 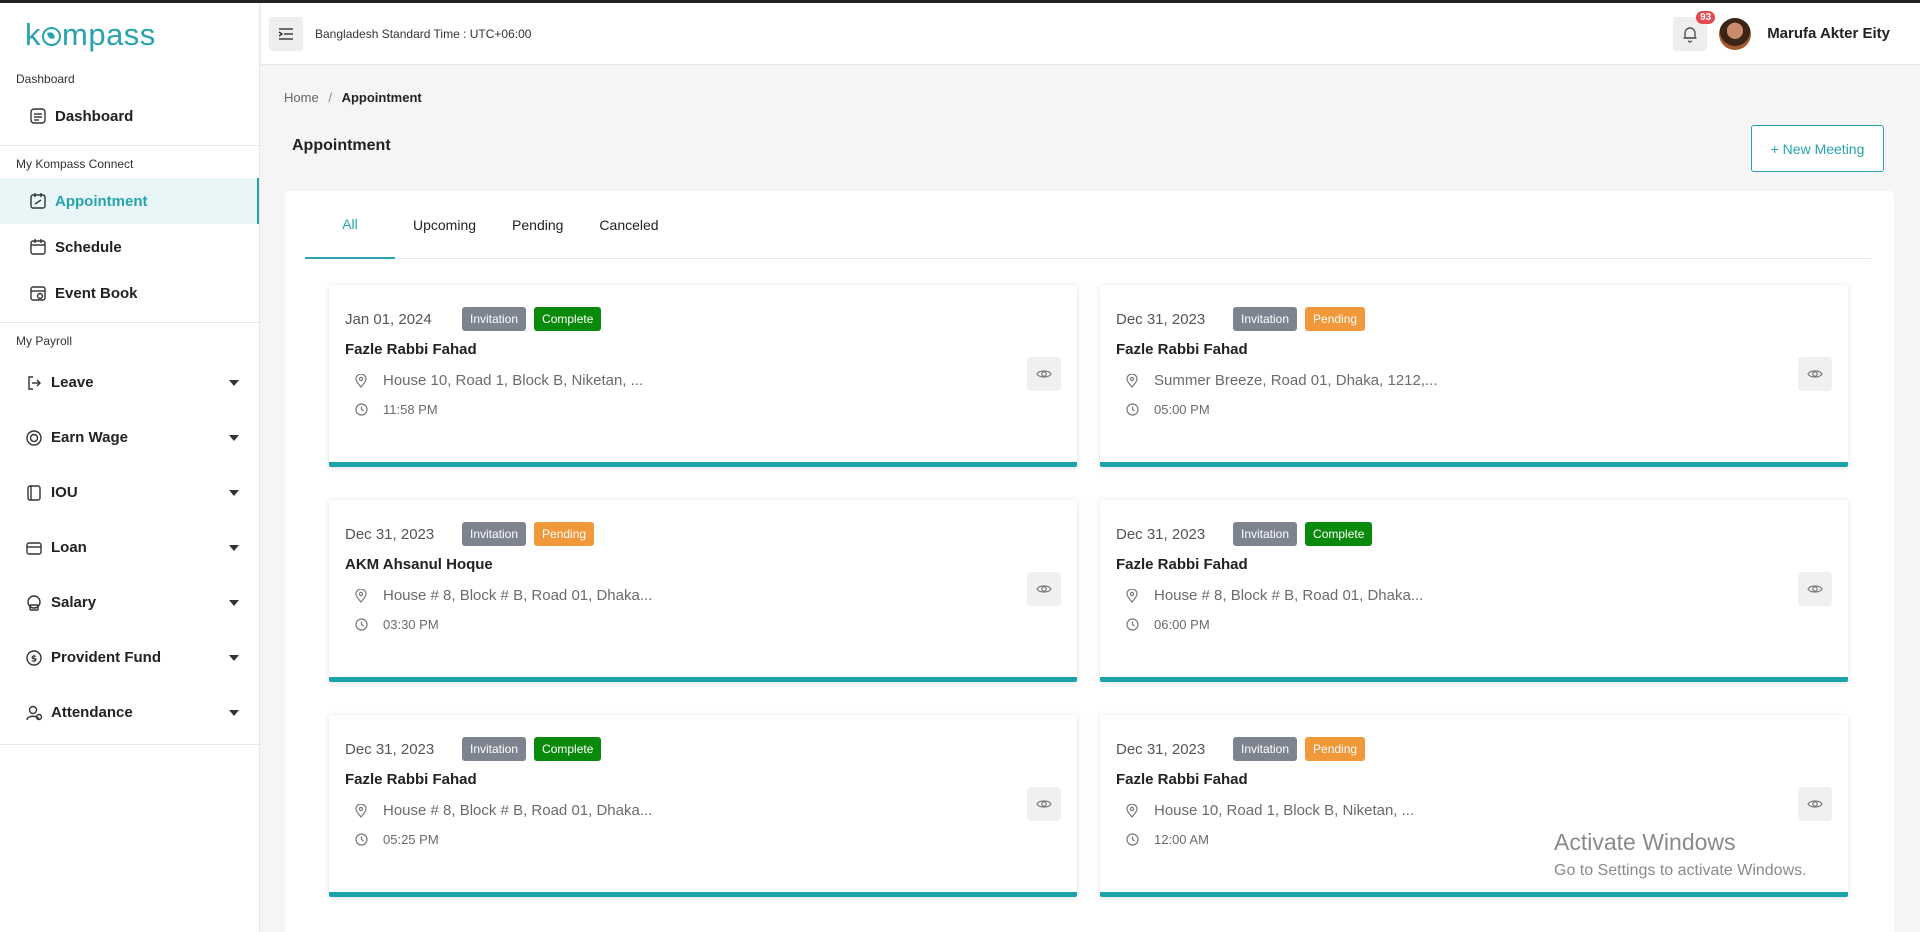 I want to click on watermark-line2: Go to Settings to activate Windows., so click(x=1680, y=870).